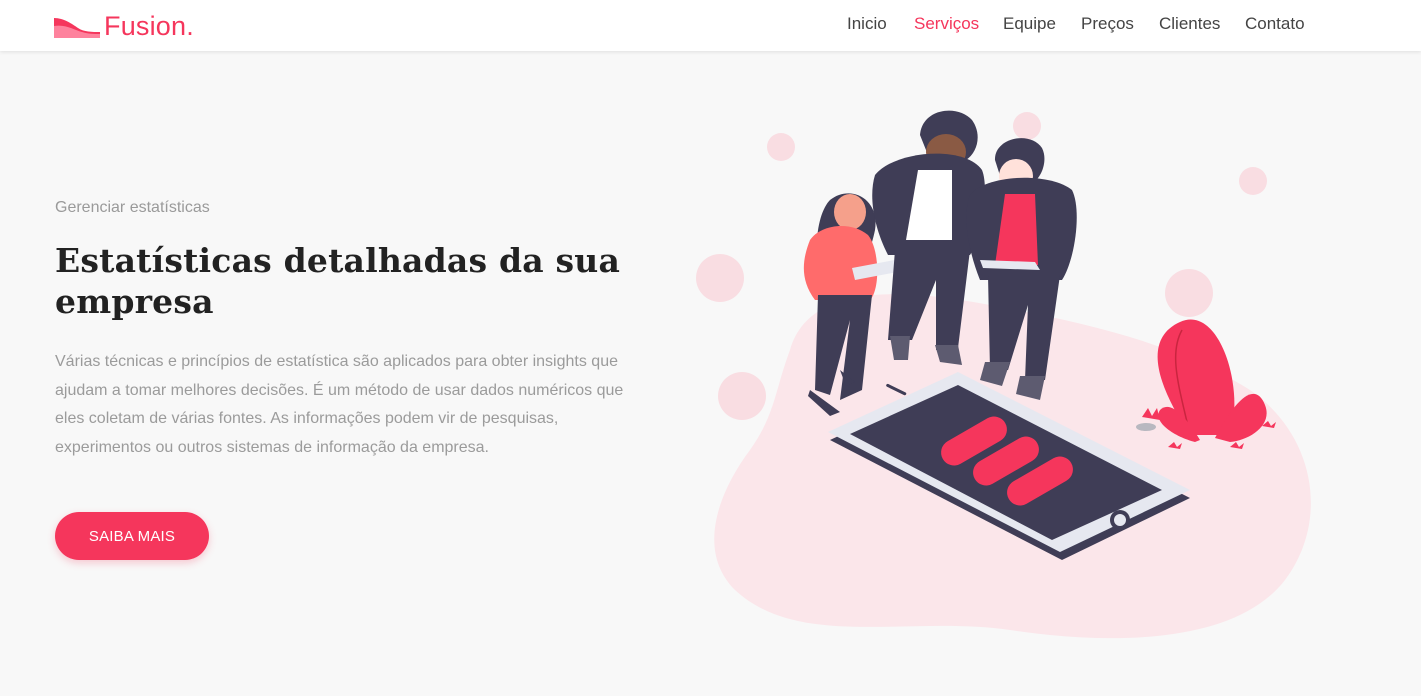 This screenshot has width=1421, height=696. Describe the element at coordinates (946, 24) in the screenshot. I see `nav-item-servicos: Serviços` at that location.